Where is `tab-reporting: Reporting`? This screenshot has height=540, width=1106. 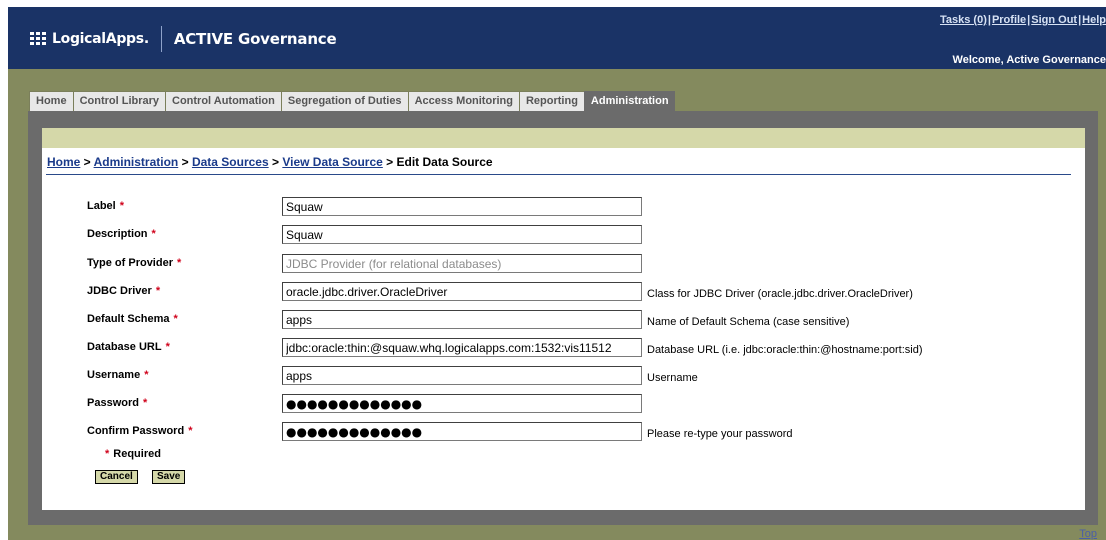 tab-reporting: Reporting is located at coordinates (551, 101).